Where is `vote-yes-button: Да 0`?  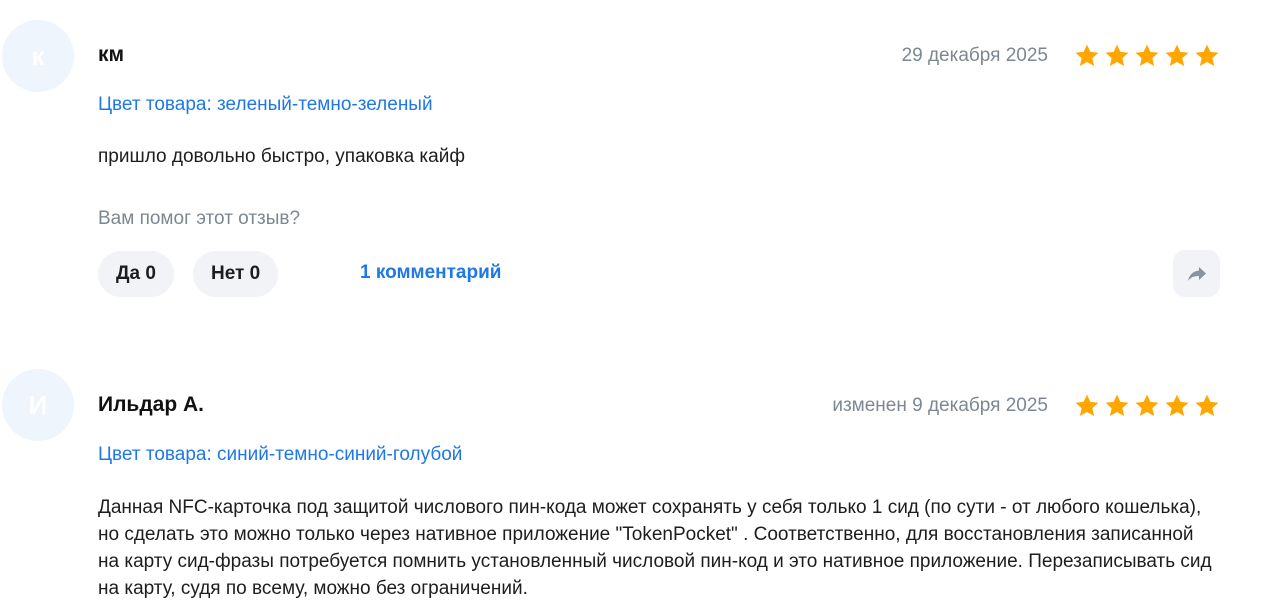
vote-yes-button: Да 0 is located at coordinates (136, 274).